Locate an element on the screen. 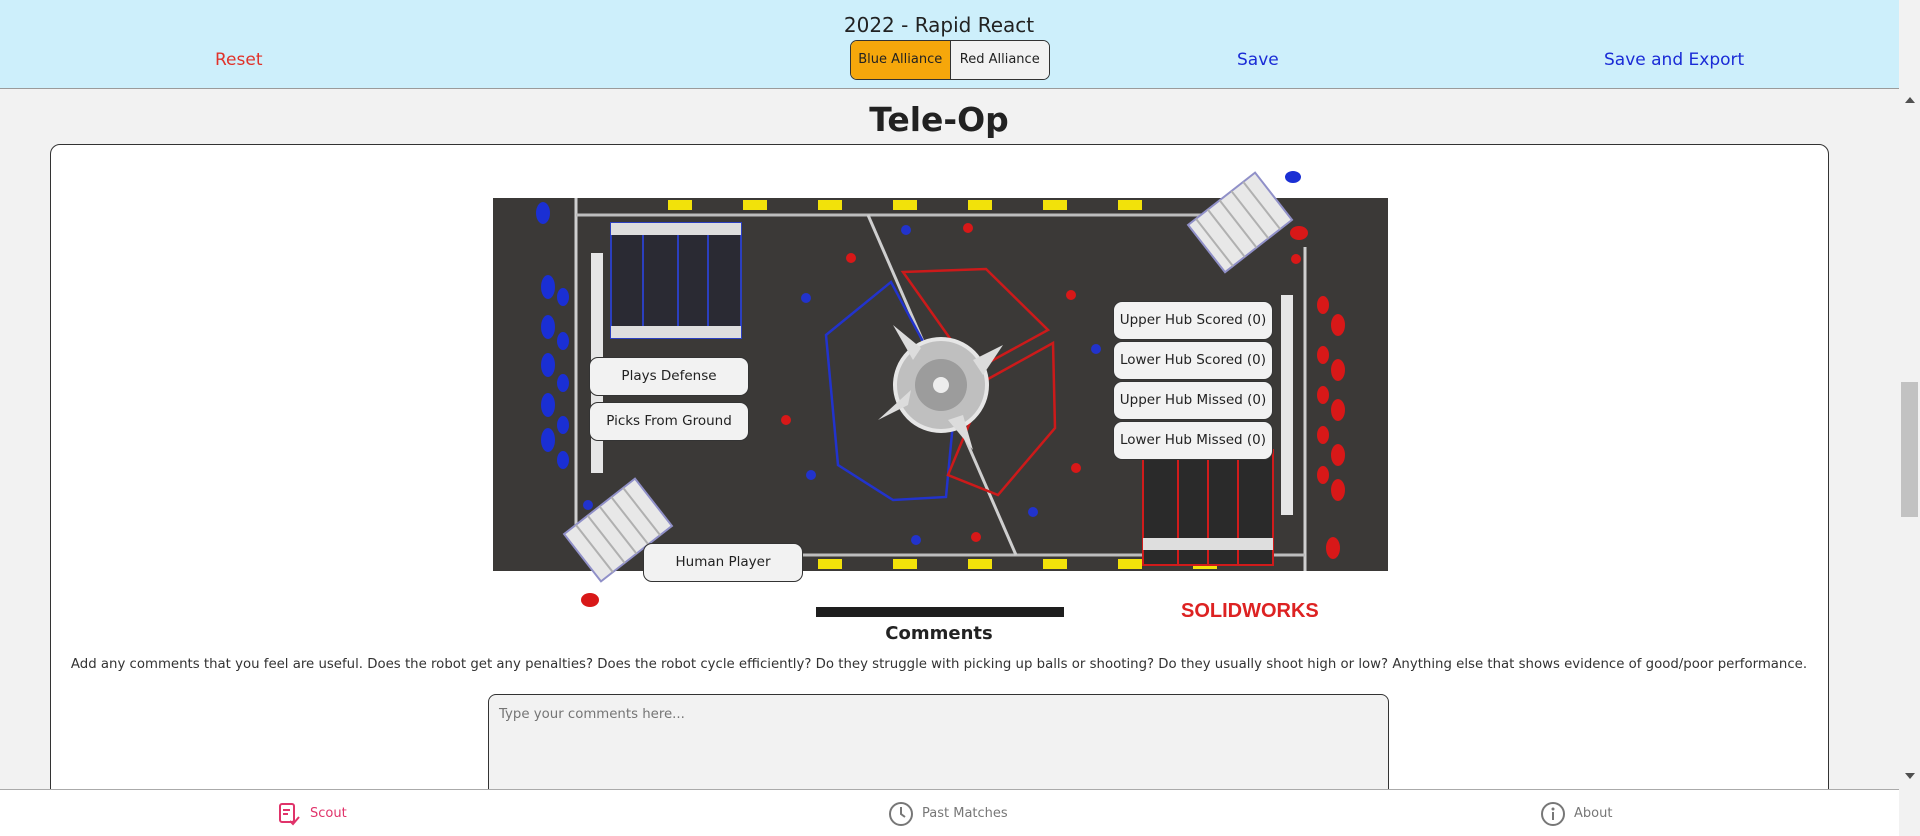  picks-from-ground-button: Picks From Ground is located at coordinates (669, 421).